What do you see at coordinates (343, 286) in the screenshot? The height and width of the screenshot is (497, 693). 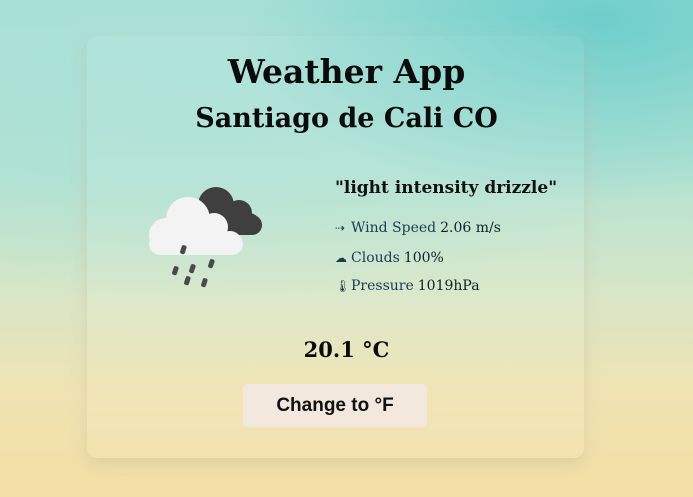 I see `thermometer-icon: 🌡` at bounding box center [343, 286].